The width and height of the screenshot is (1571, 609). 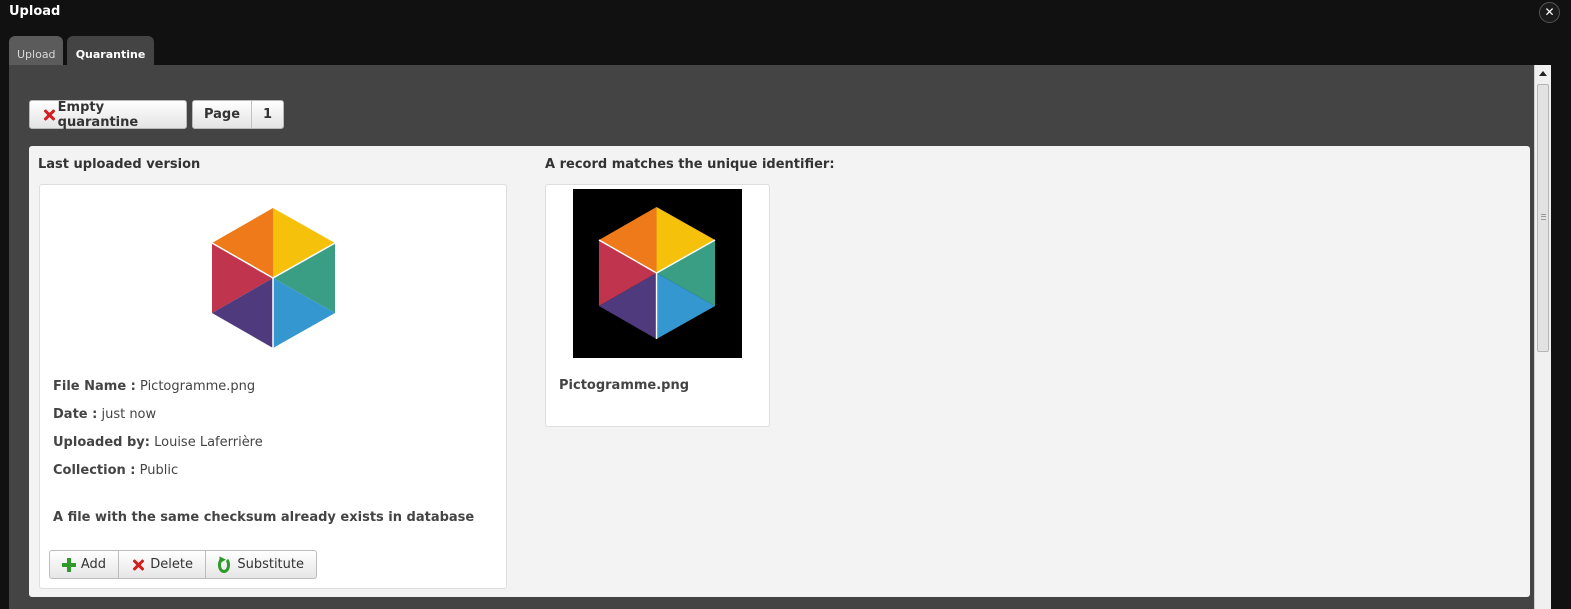 I want to click on grip-icon, so click(x=1543, y=217).